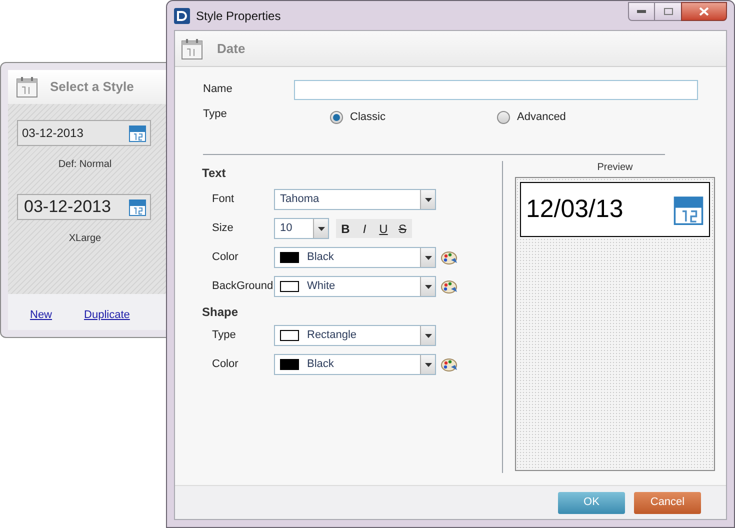 The image size is (735, 528). Describe the element at coordinates (355, 286) in the screenshot. I see `dropdown-field: White` at that location.